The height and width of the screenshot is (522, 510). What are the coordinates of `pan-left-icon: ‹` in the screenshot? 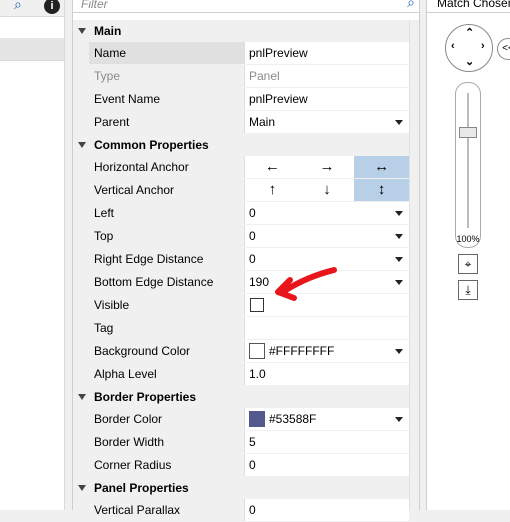 It's located at (453, 46).